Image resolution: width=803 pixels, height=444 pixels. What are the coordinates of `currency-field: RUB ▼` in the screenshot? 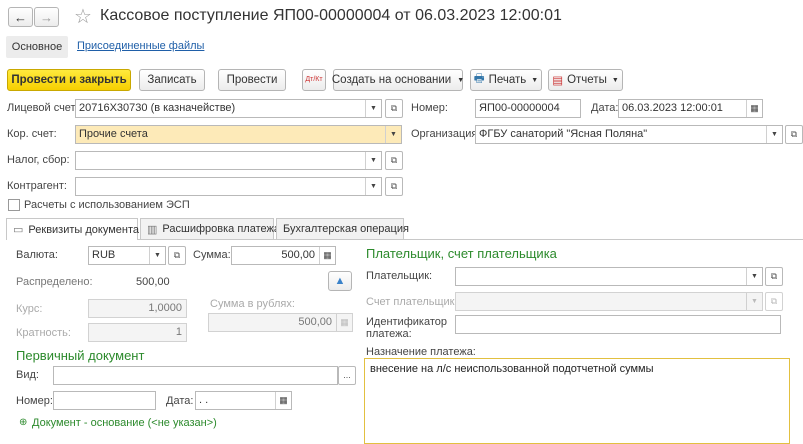 It's located at (127, 255).